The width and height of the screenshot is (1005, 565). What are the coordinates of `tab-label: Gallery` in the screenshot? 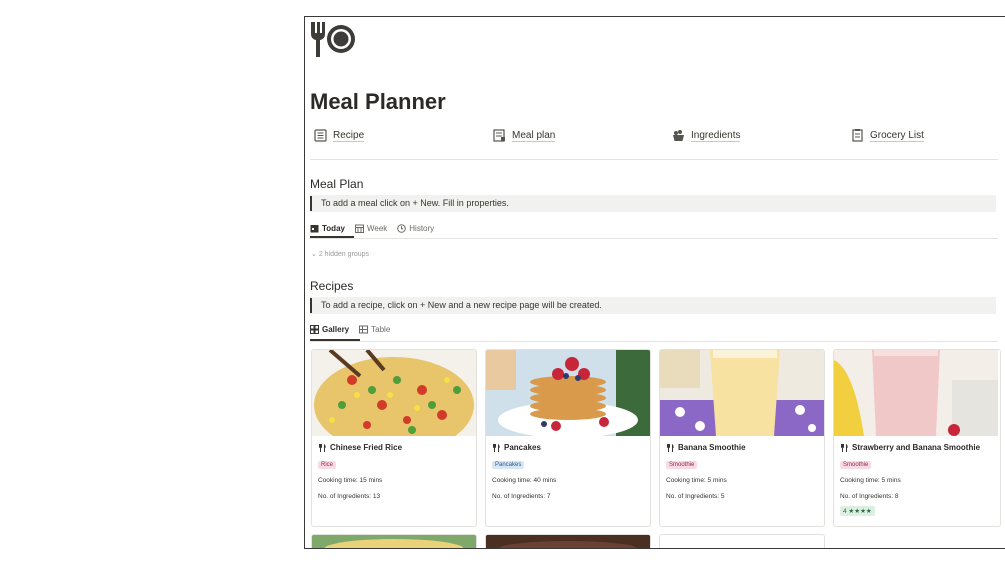 It's located at (336, 329).